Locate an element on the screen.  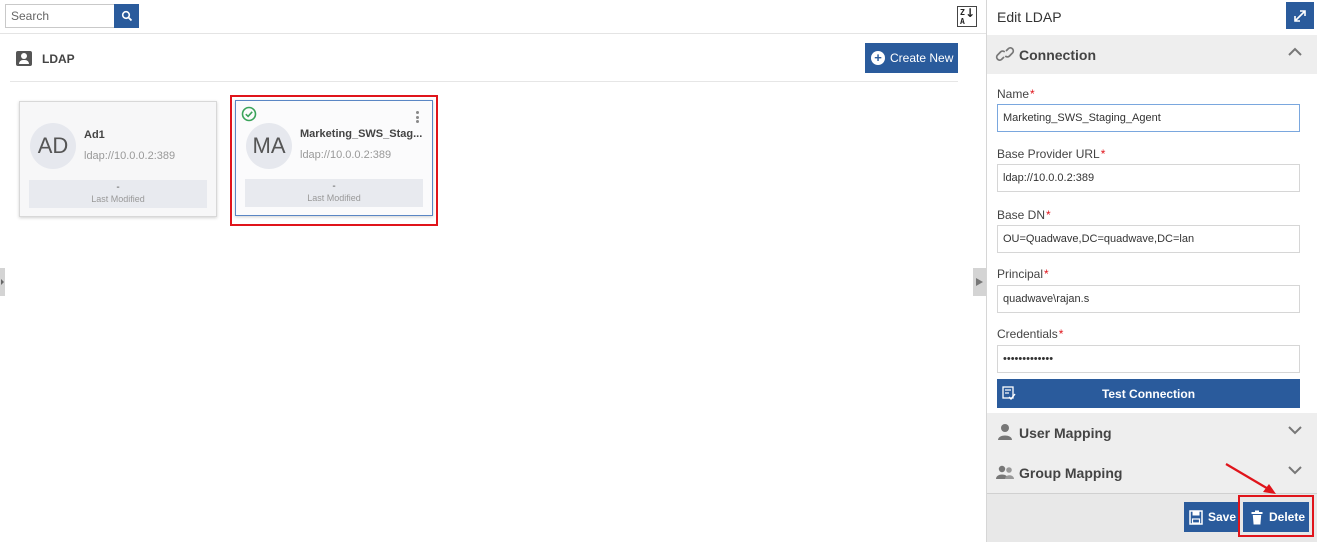
group-mapping-title: Group Mapping is located at coordinates (1071, 473).